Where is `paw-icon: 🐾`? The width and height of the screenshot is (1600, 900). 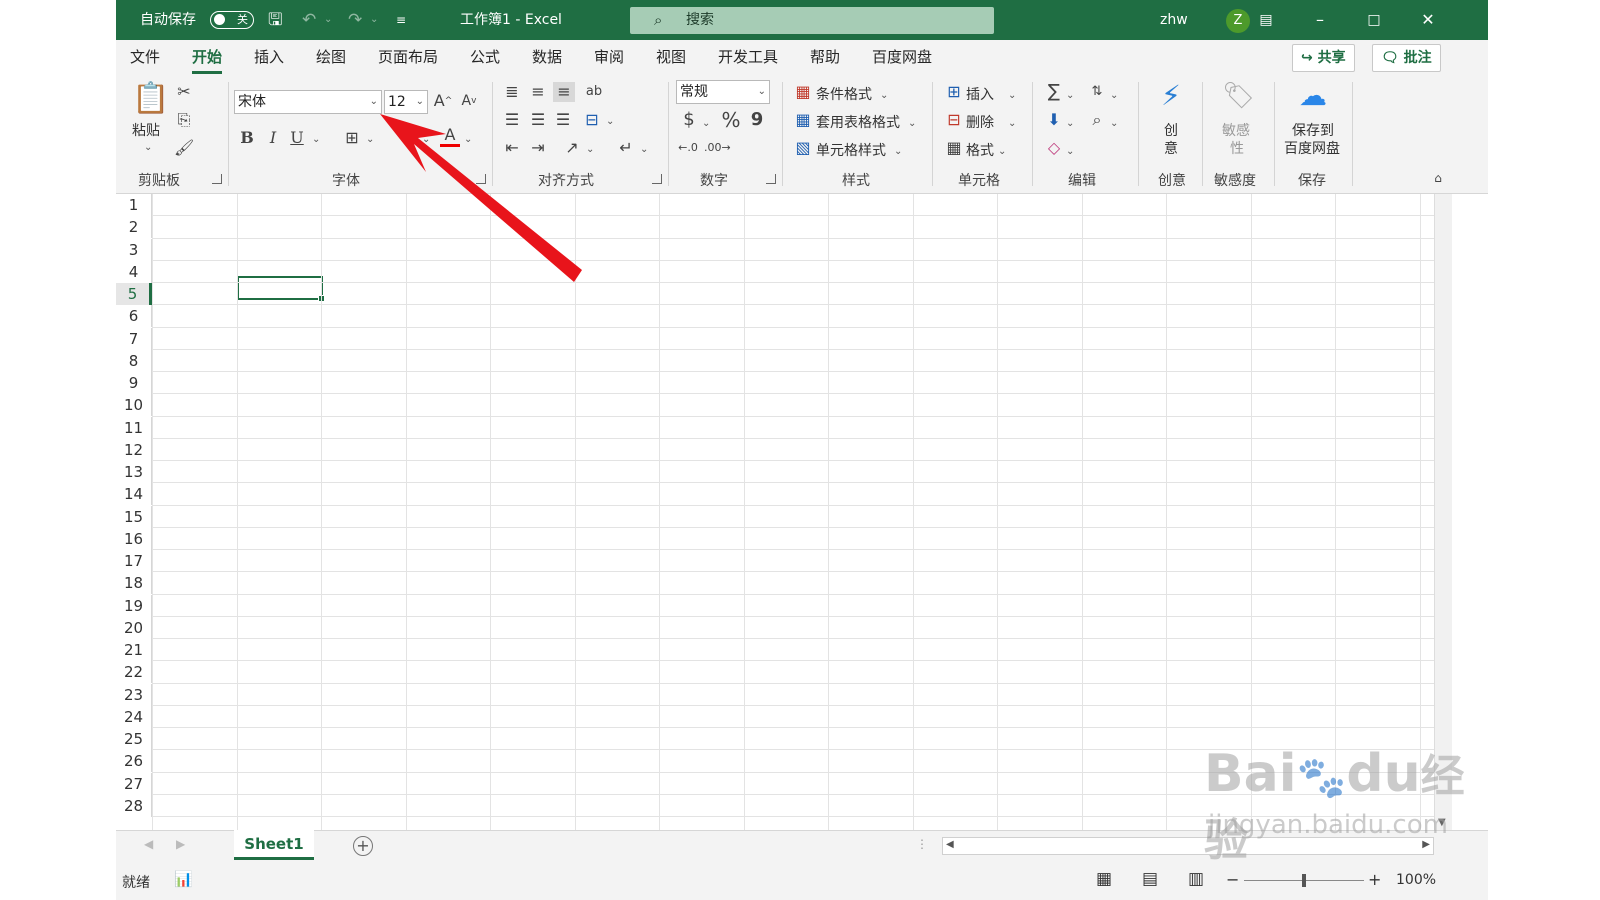
paw-icon: 🐾 is located at coordinates (1321, 778).